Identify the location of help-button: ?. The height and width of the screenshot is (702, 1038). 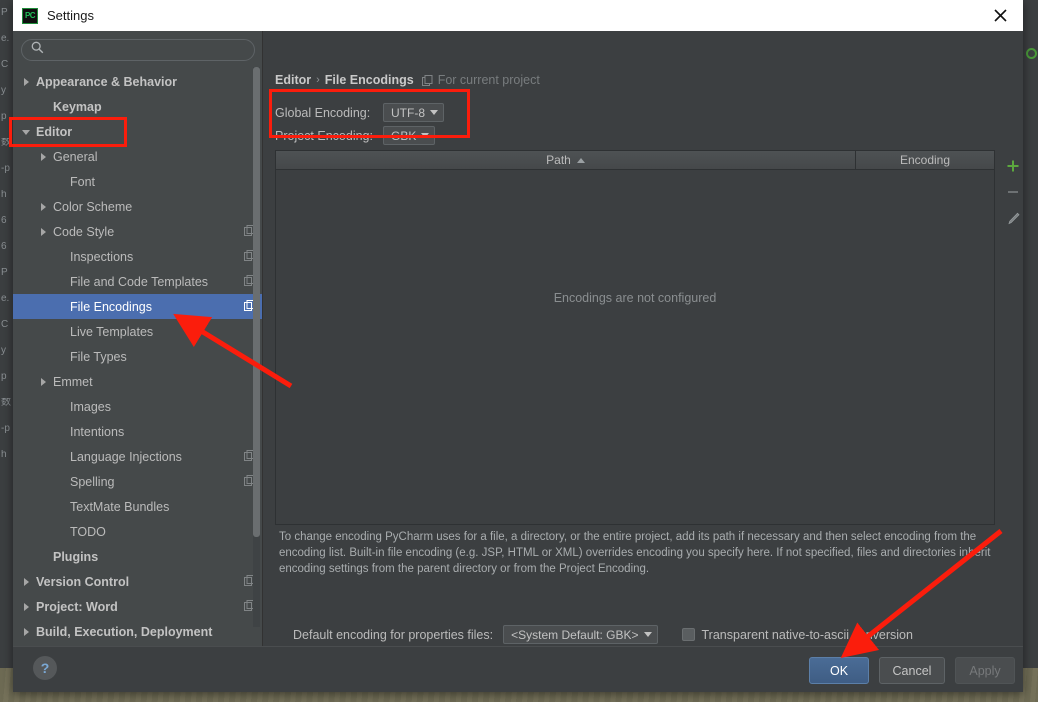
(45, 668).